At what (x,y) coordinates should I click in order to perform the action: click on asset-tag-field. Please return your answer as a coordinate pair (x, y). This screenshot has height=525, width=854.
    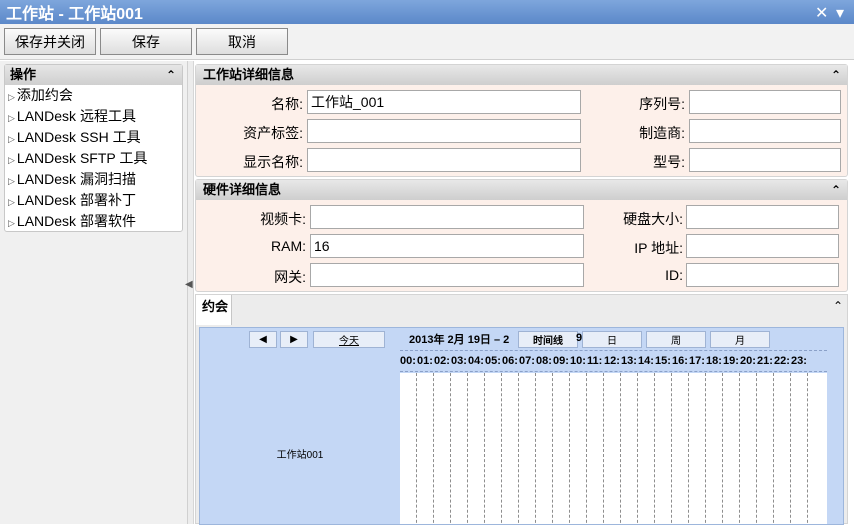
    Looking at the image, I should click on (444, 131).